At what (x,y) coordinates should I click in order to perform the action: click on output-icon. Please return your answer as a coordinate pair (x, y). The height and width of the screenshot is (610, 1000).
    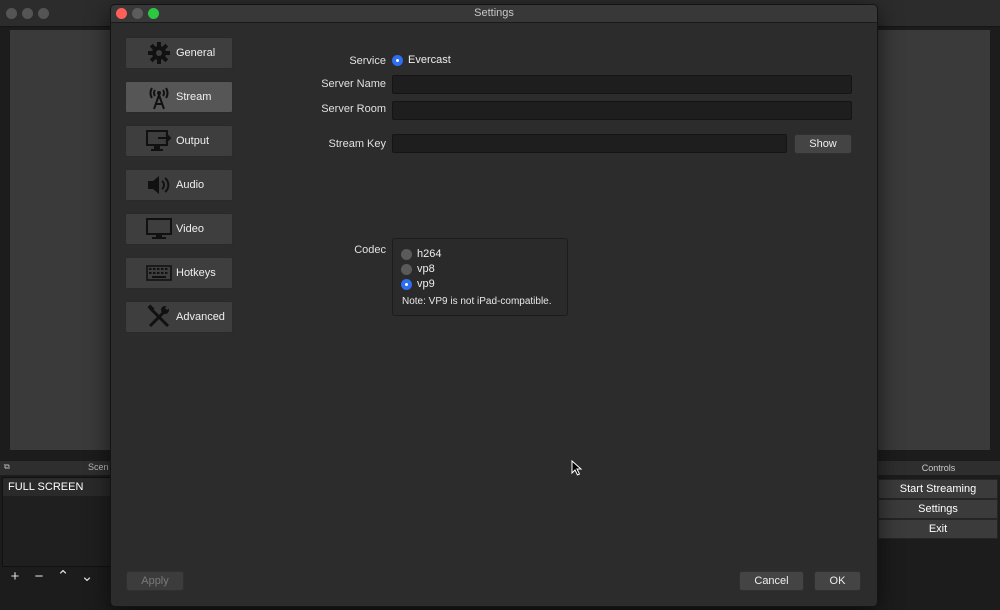
    Looking at the image, I should click on (159, 141).